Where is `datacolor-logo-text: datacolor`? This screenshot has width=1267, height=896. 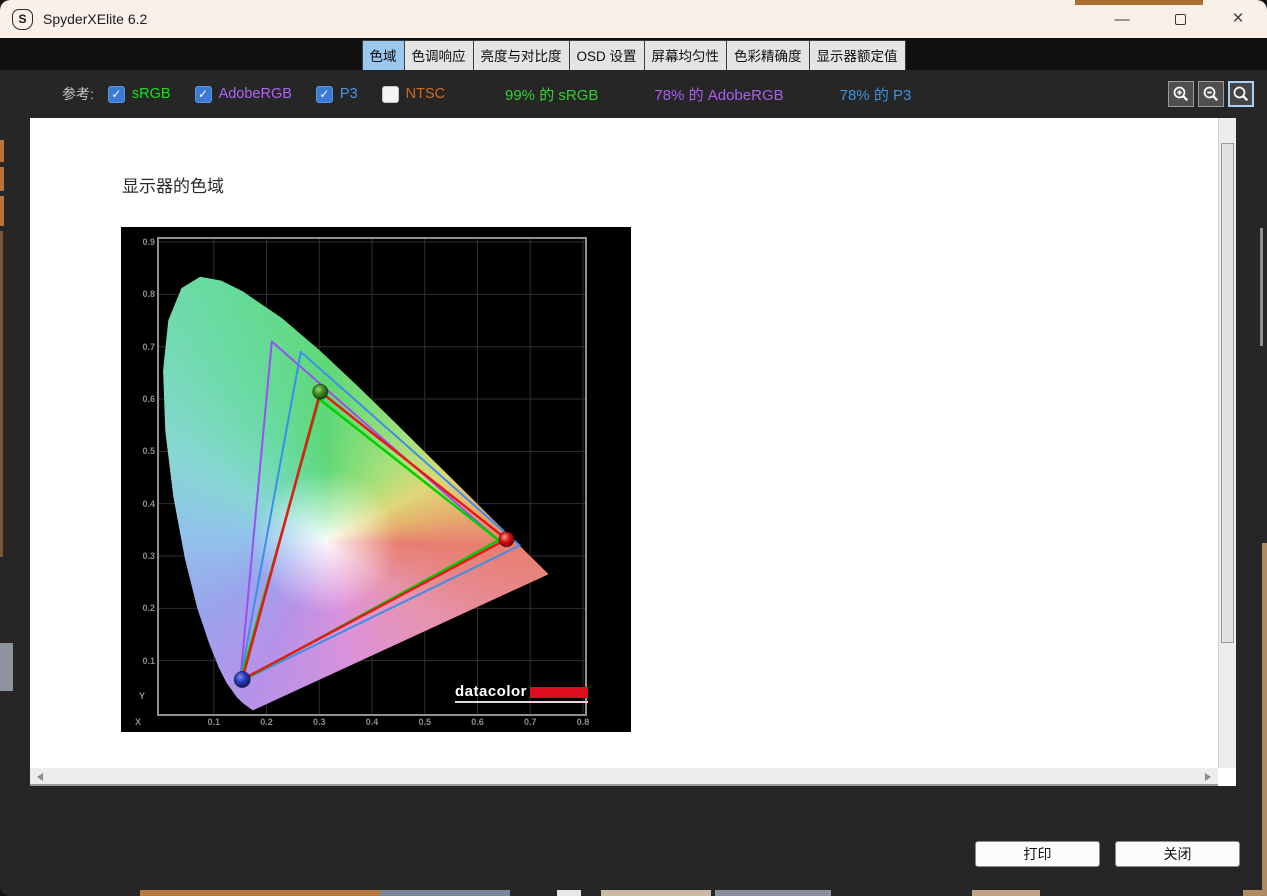 datacolor-logo-text: datacolor is located at coordinates (491, 691).